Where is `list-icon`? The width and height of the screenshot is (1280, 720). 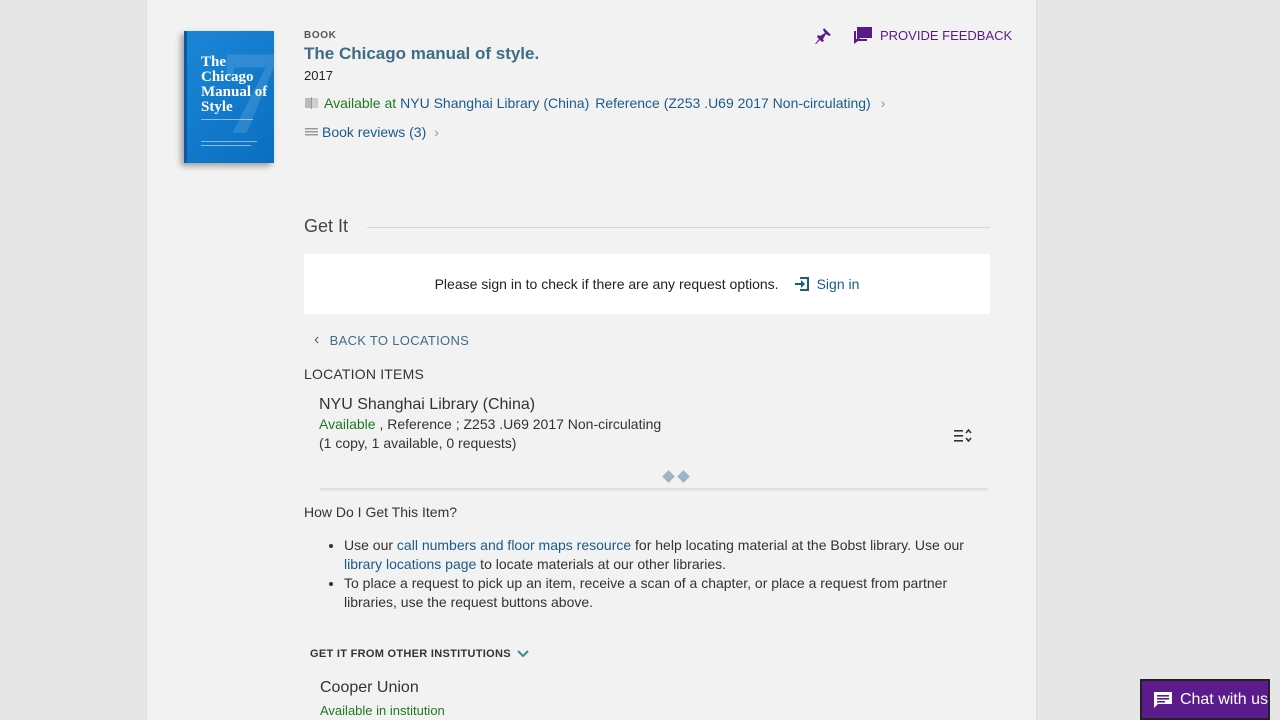 list-icon is located at coordinates (311, 132).